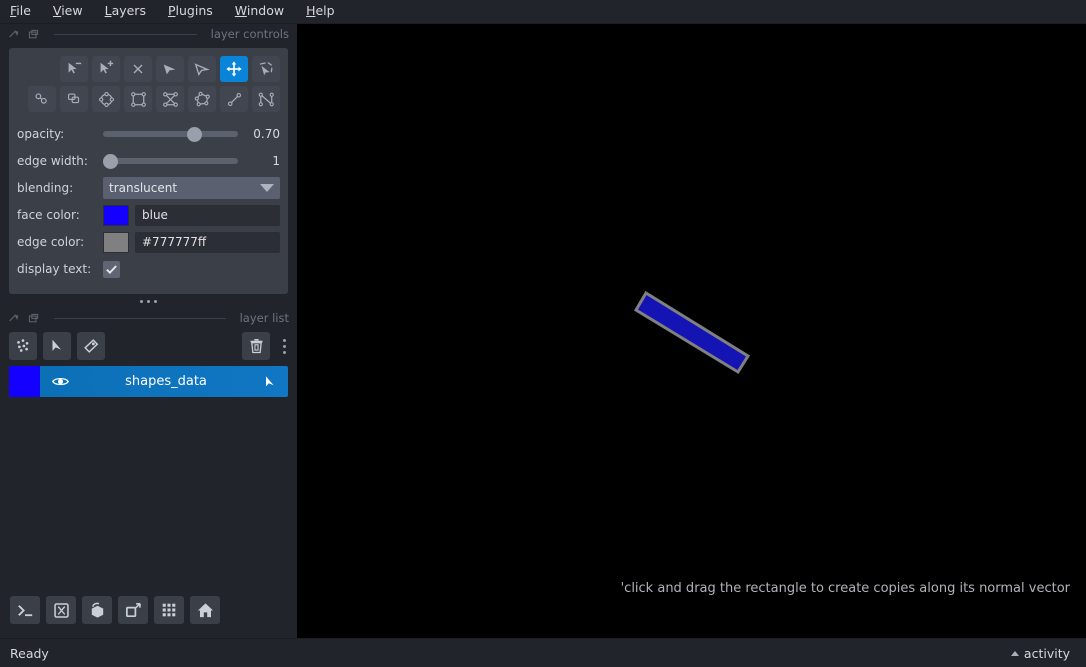  I want to click on layer-type-icon-wrap, so click(270, 382).